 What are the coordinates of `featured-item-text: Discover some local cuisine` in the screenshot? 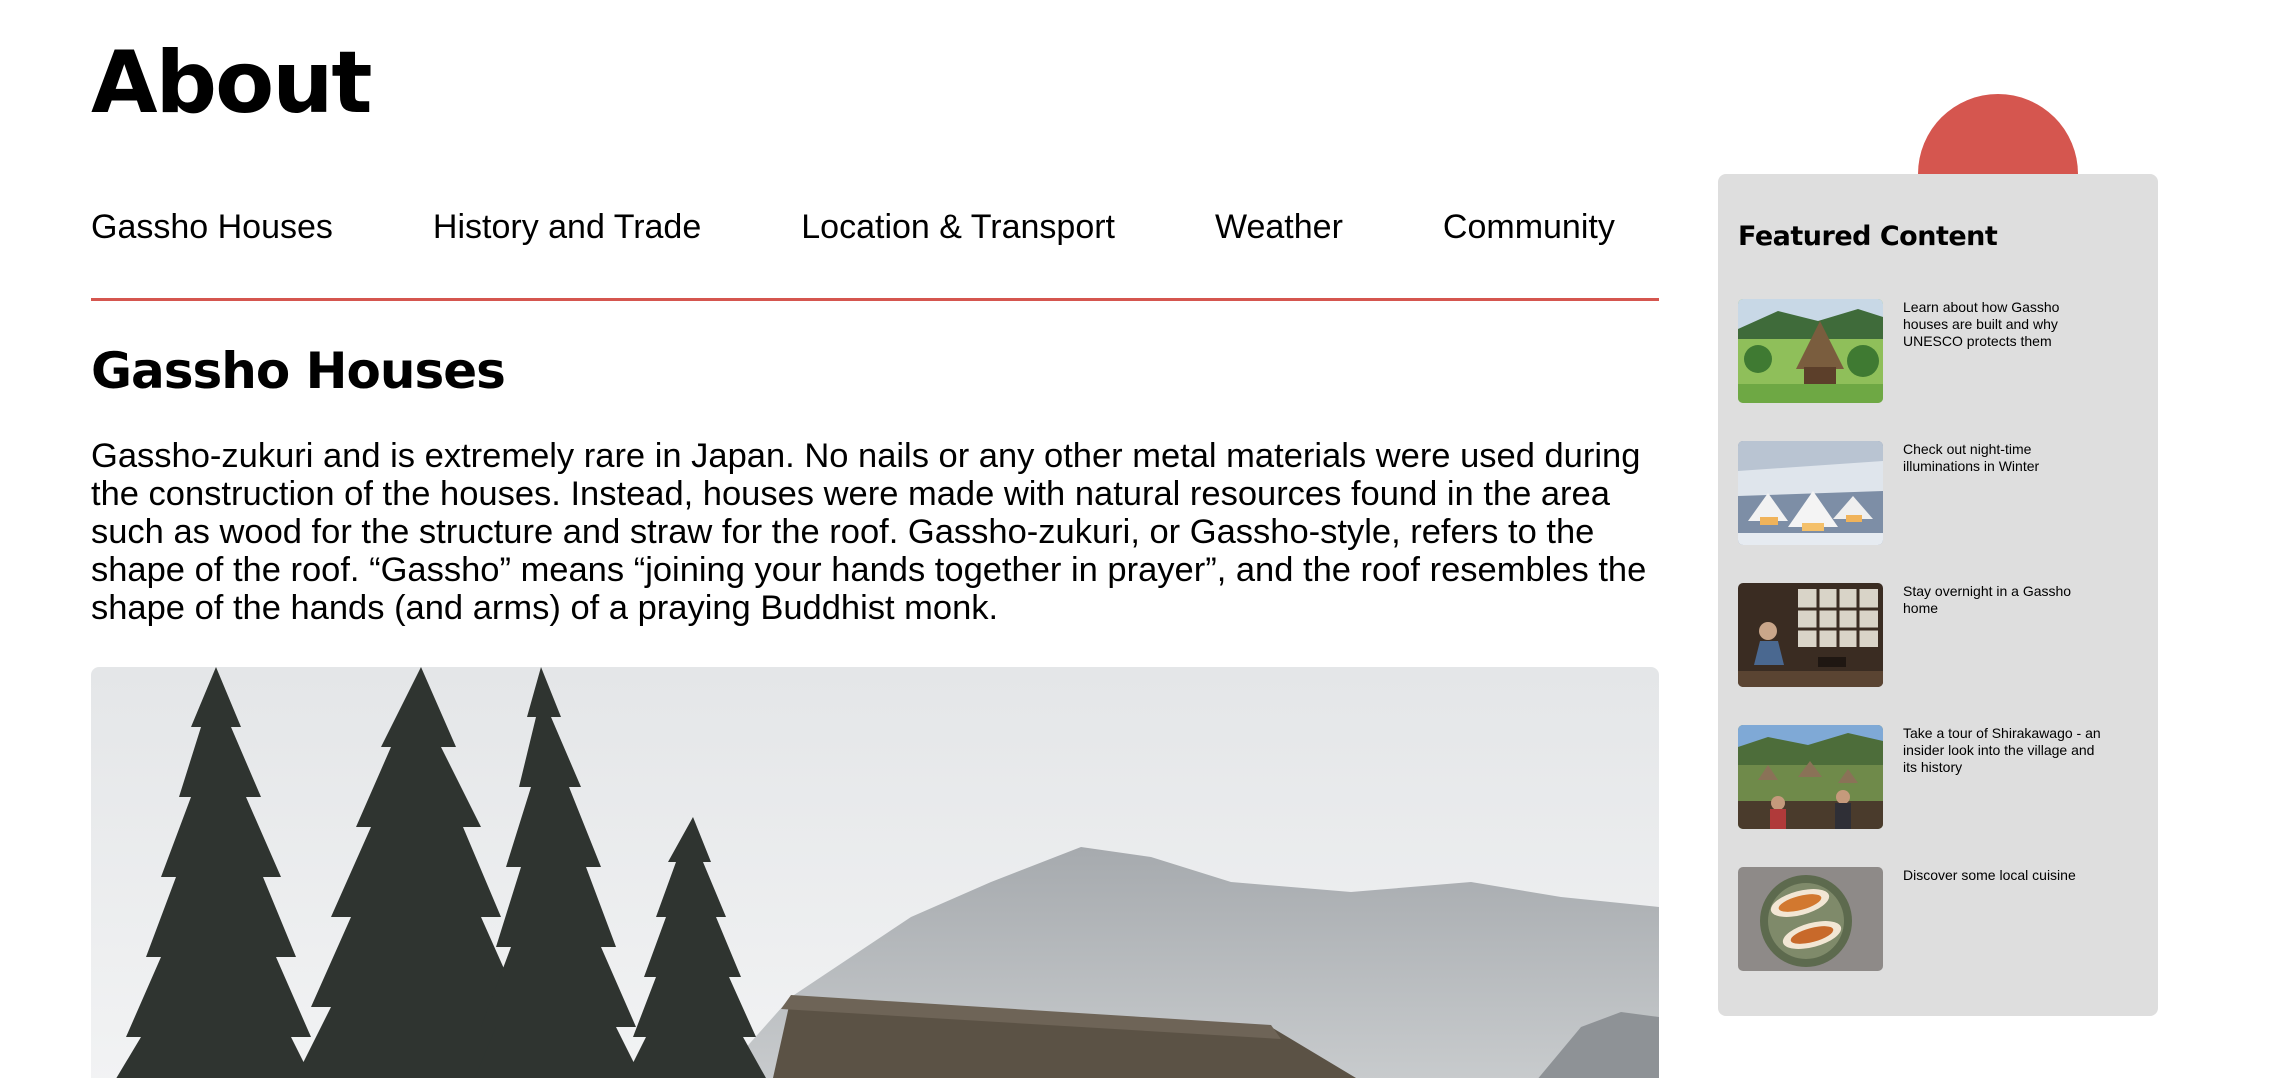 It's located at (1989, 875).